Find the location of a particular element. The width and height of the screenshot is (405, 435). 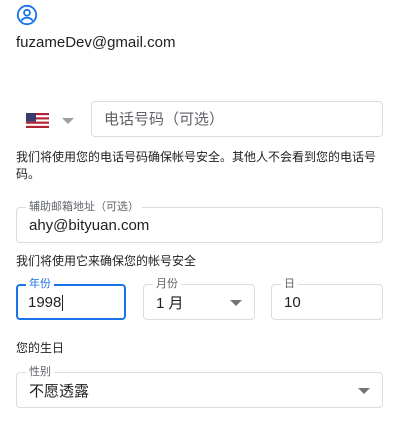

country-code-select is located at coordinates (50, 120).